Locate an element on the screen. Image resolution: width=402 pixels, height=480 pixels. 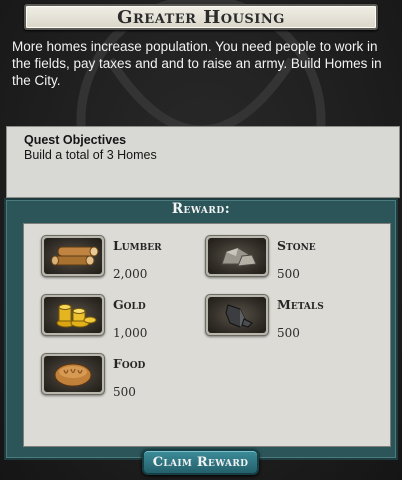
quest-title: Greater Housing is located at coordinates (201, 17).